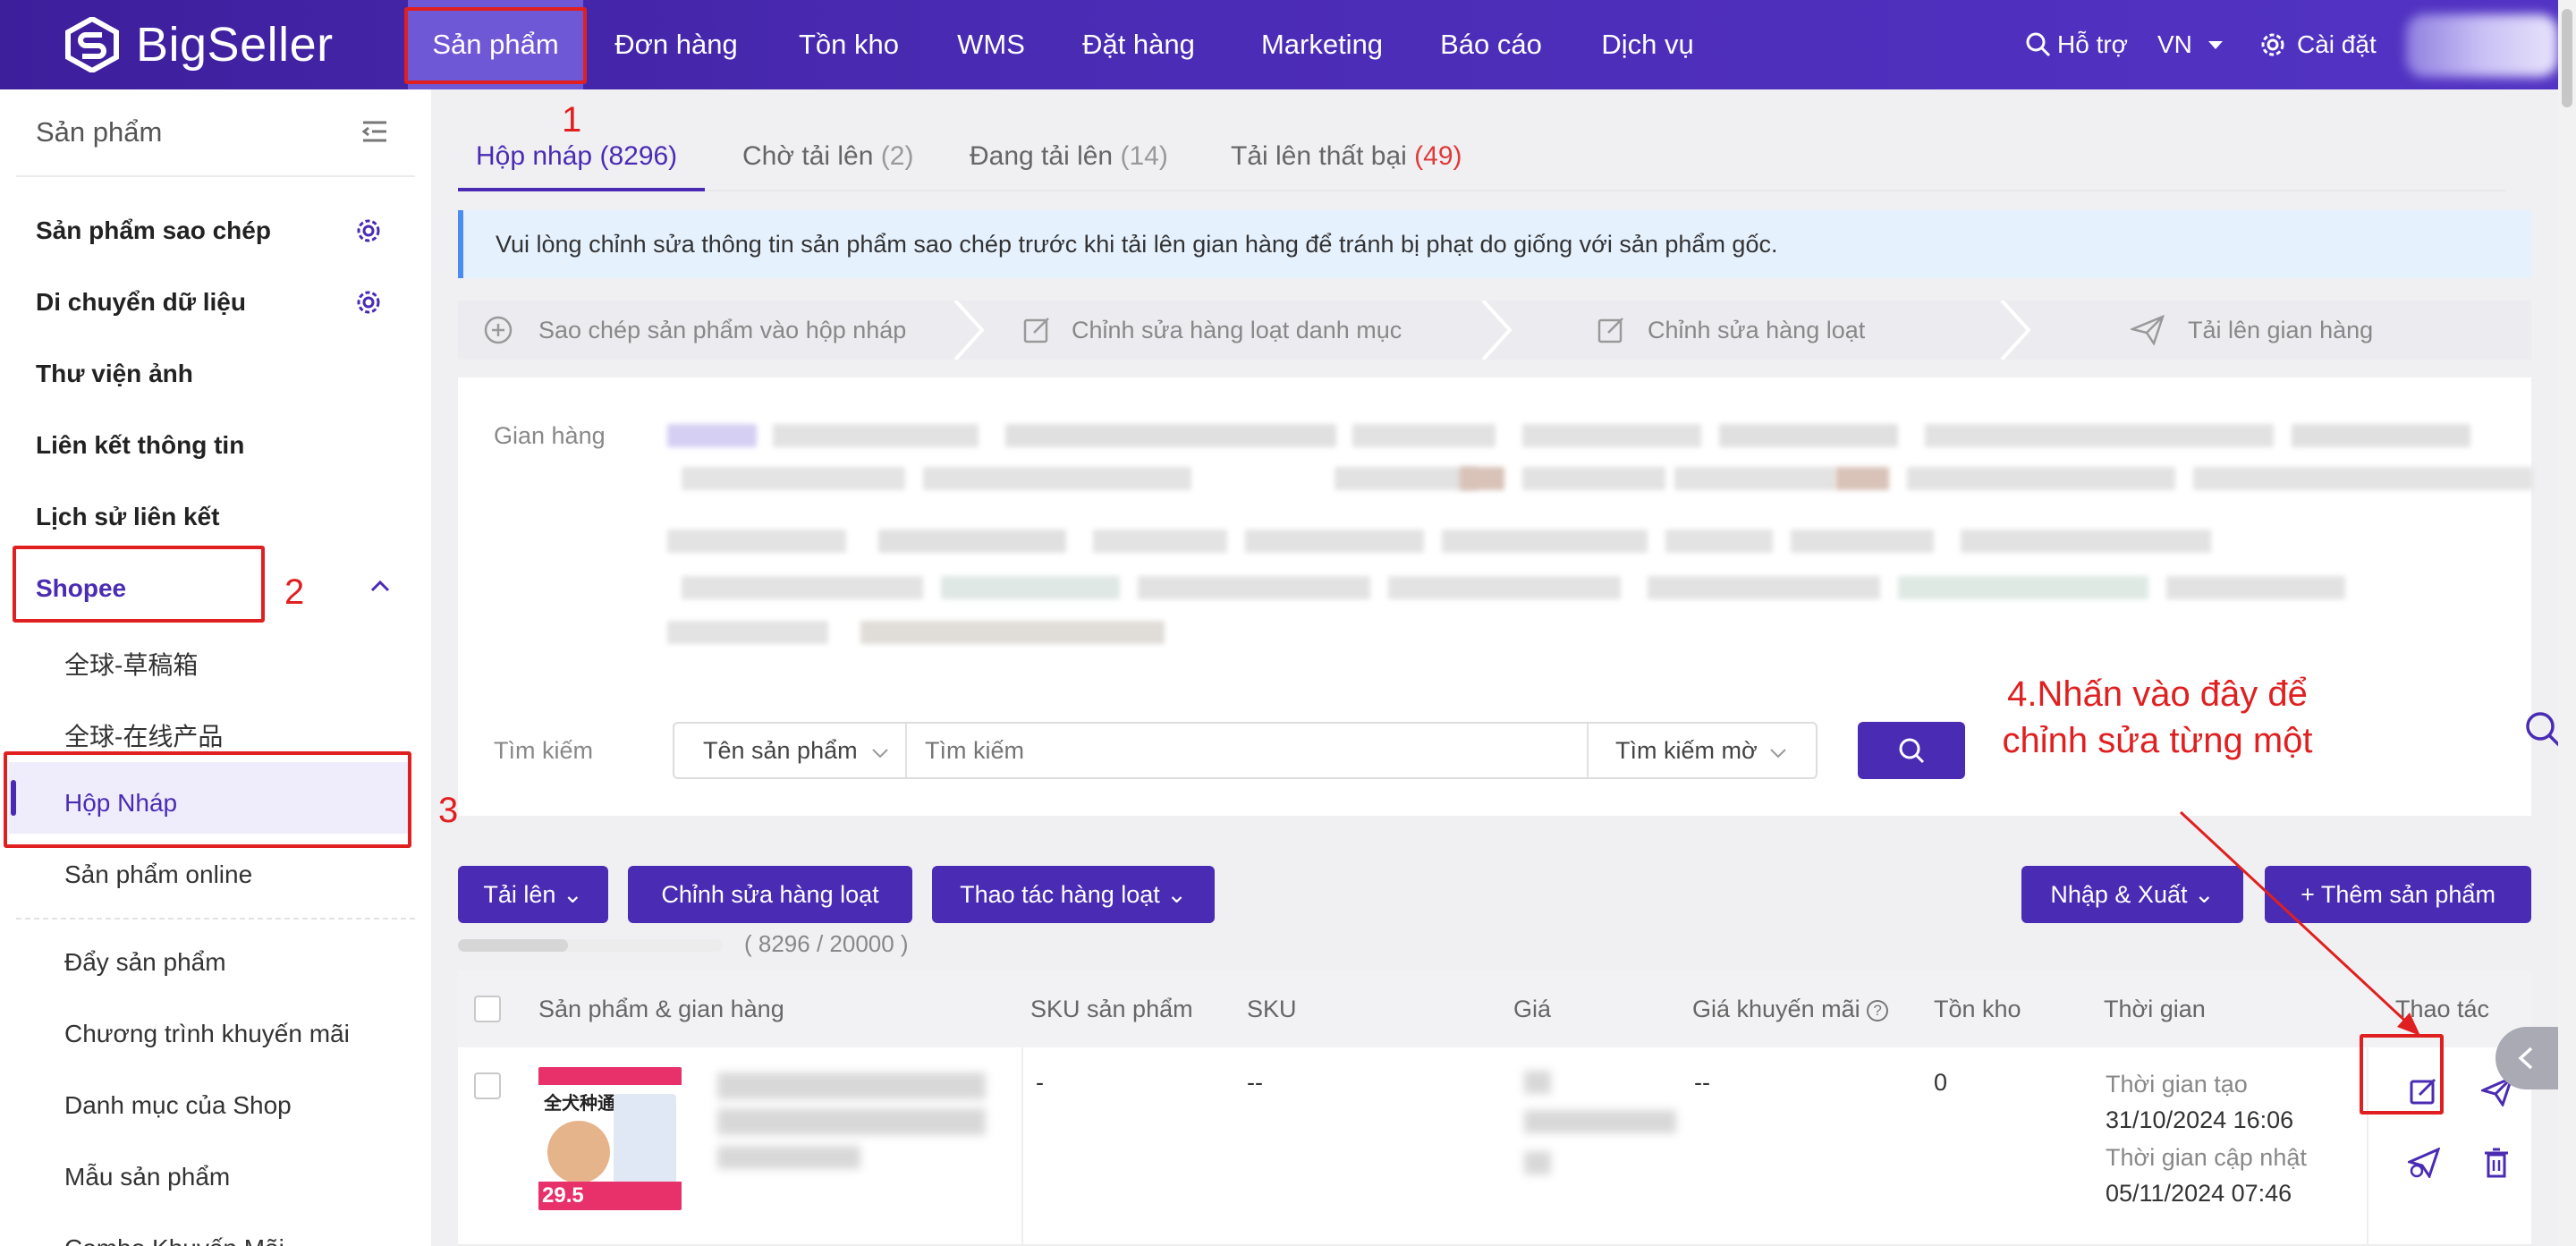  Describe the element at coordinates (2567, 58) in the screenshot. I see `page-scrollbar-thumb` at that location.